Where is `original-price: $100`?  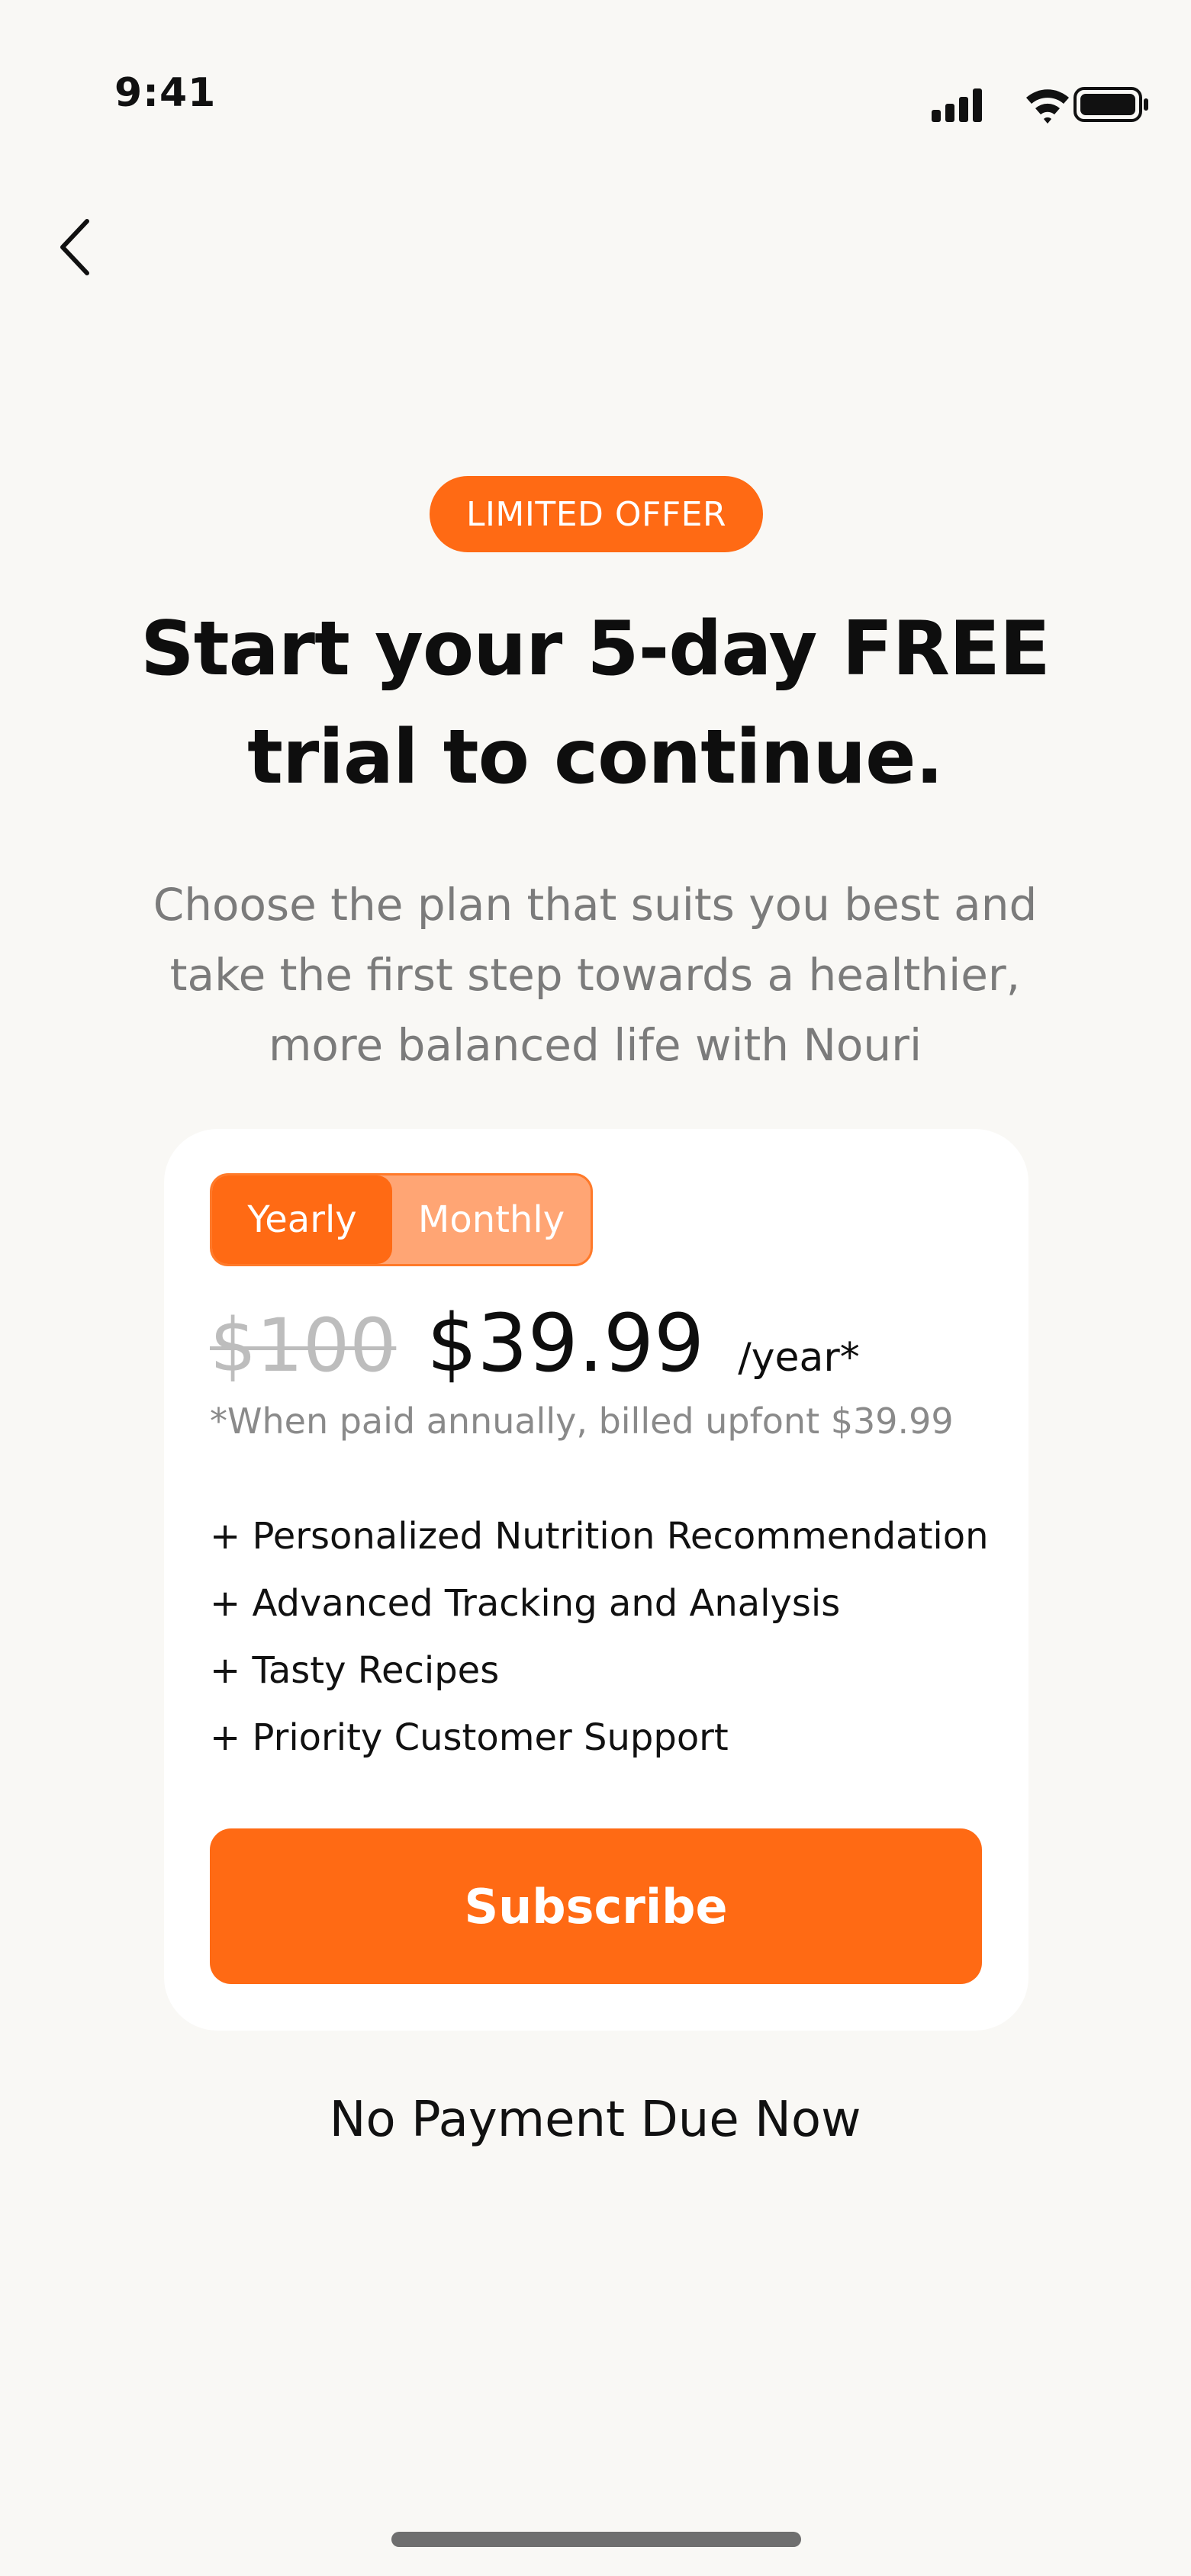 original-price: $100 is located at coordinates (304, 1345).